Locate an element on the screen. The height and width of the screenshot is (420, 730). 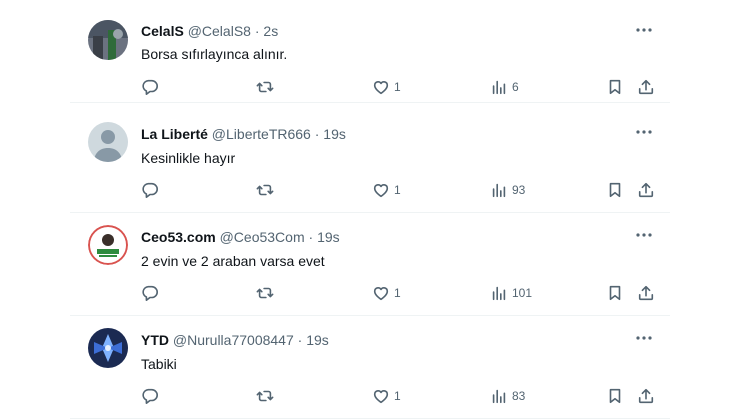
photo-avatar-icon is located at coordinates (108, 40).